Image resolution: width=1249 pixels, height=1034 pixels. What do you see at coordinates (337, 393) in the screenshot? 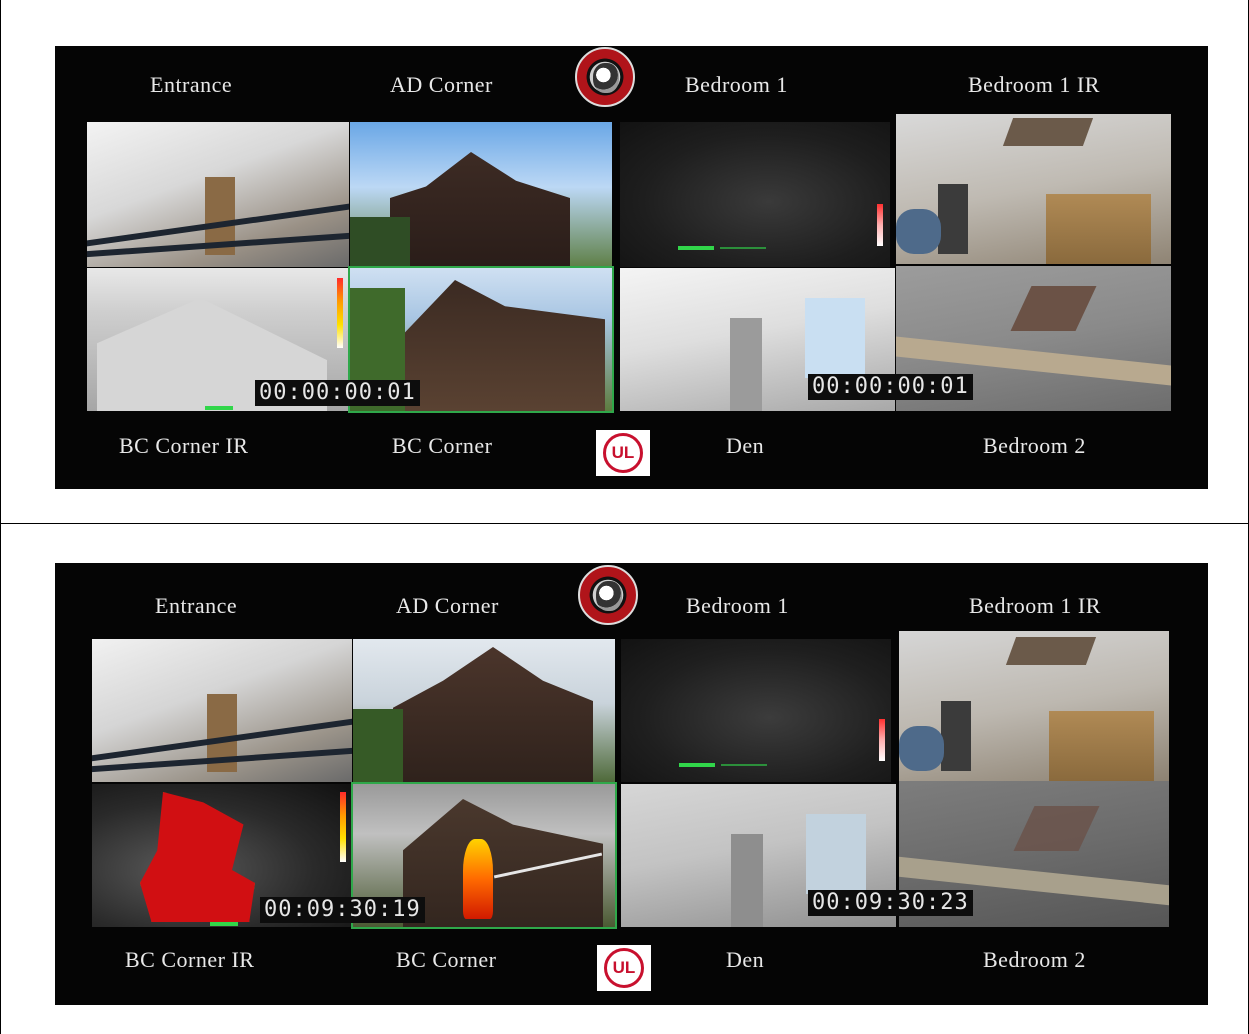
I see `timecode-left: 00:00:00:01` at bounding box center [337, 393].